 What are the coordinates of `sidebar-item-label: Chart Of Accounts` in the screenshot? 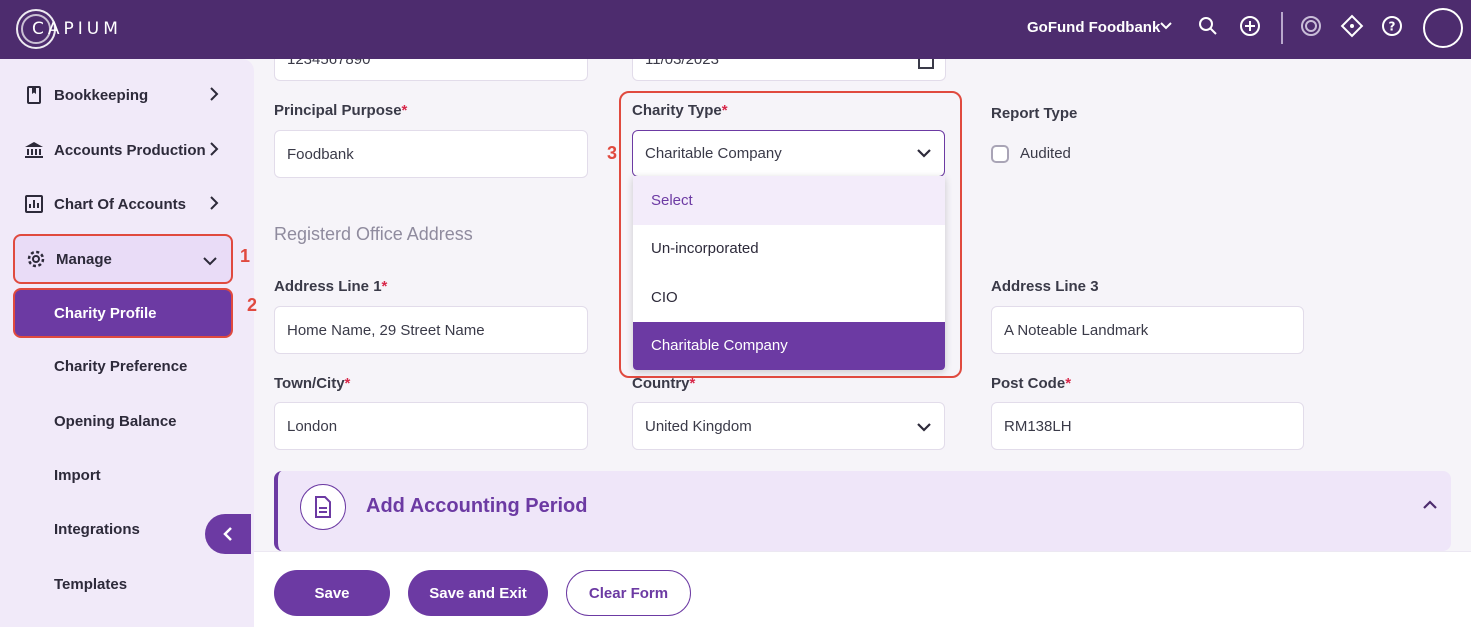 It's located at (120, 204).